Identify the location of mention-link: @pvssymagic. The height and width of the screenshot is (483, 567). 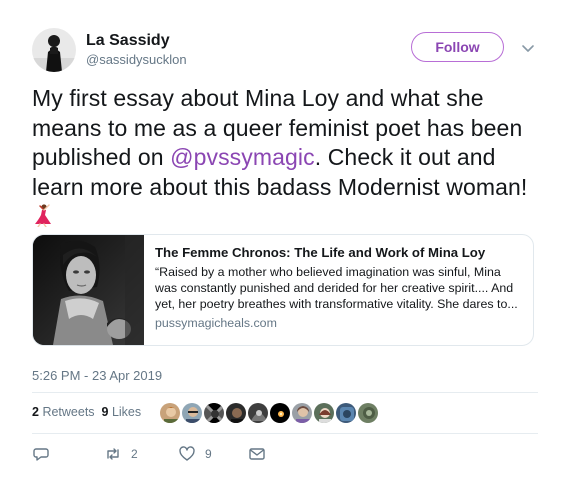
(242, 157).